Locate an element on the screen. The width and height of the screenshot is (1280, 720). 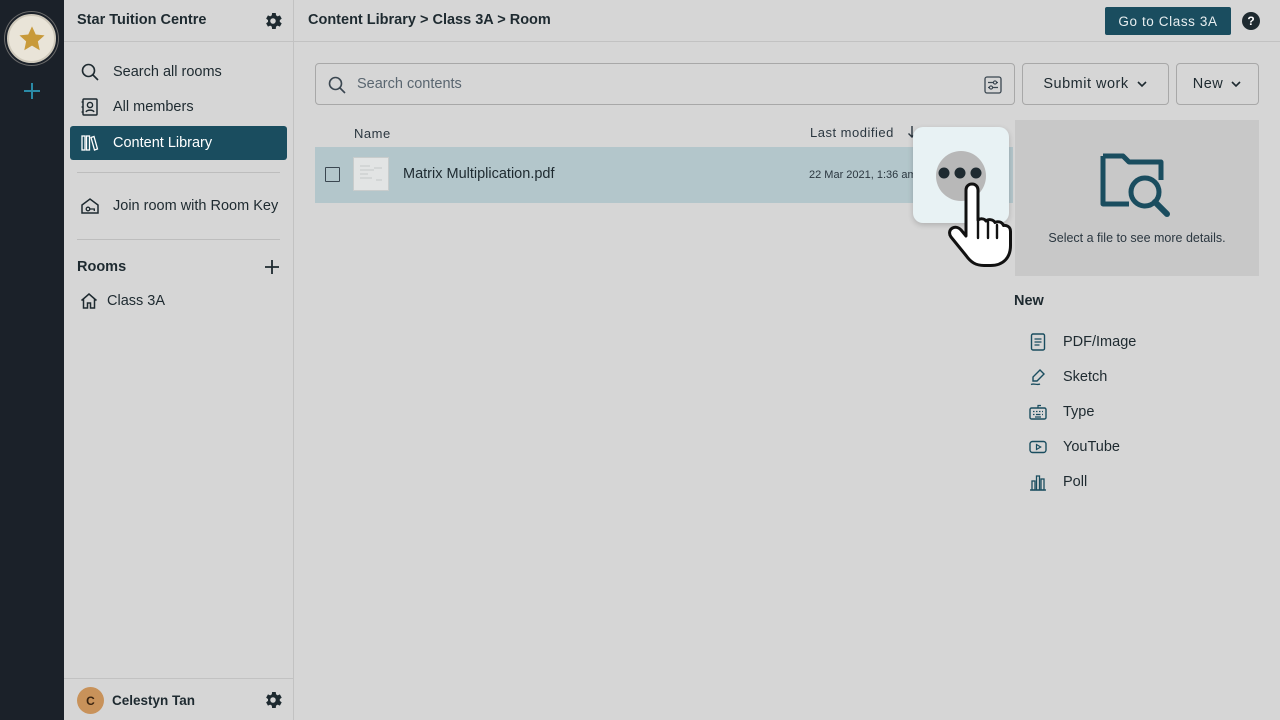
more-horizontal-icon is located at coordinates (960, 173).